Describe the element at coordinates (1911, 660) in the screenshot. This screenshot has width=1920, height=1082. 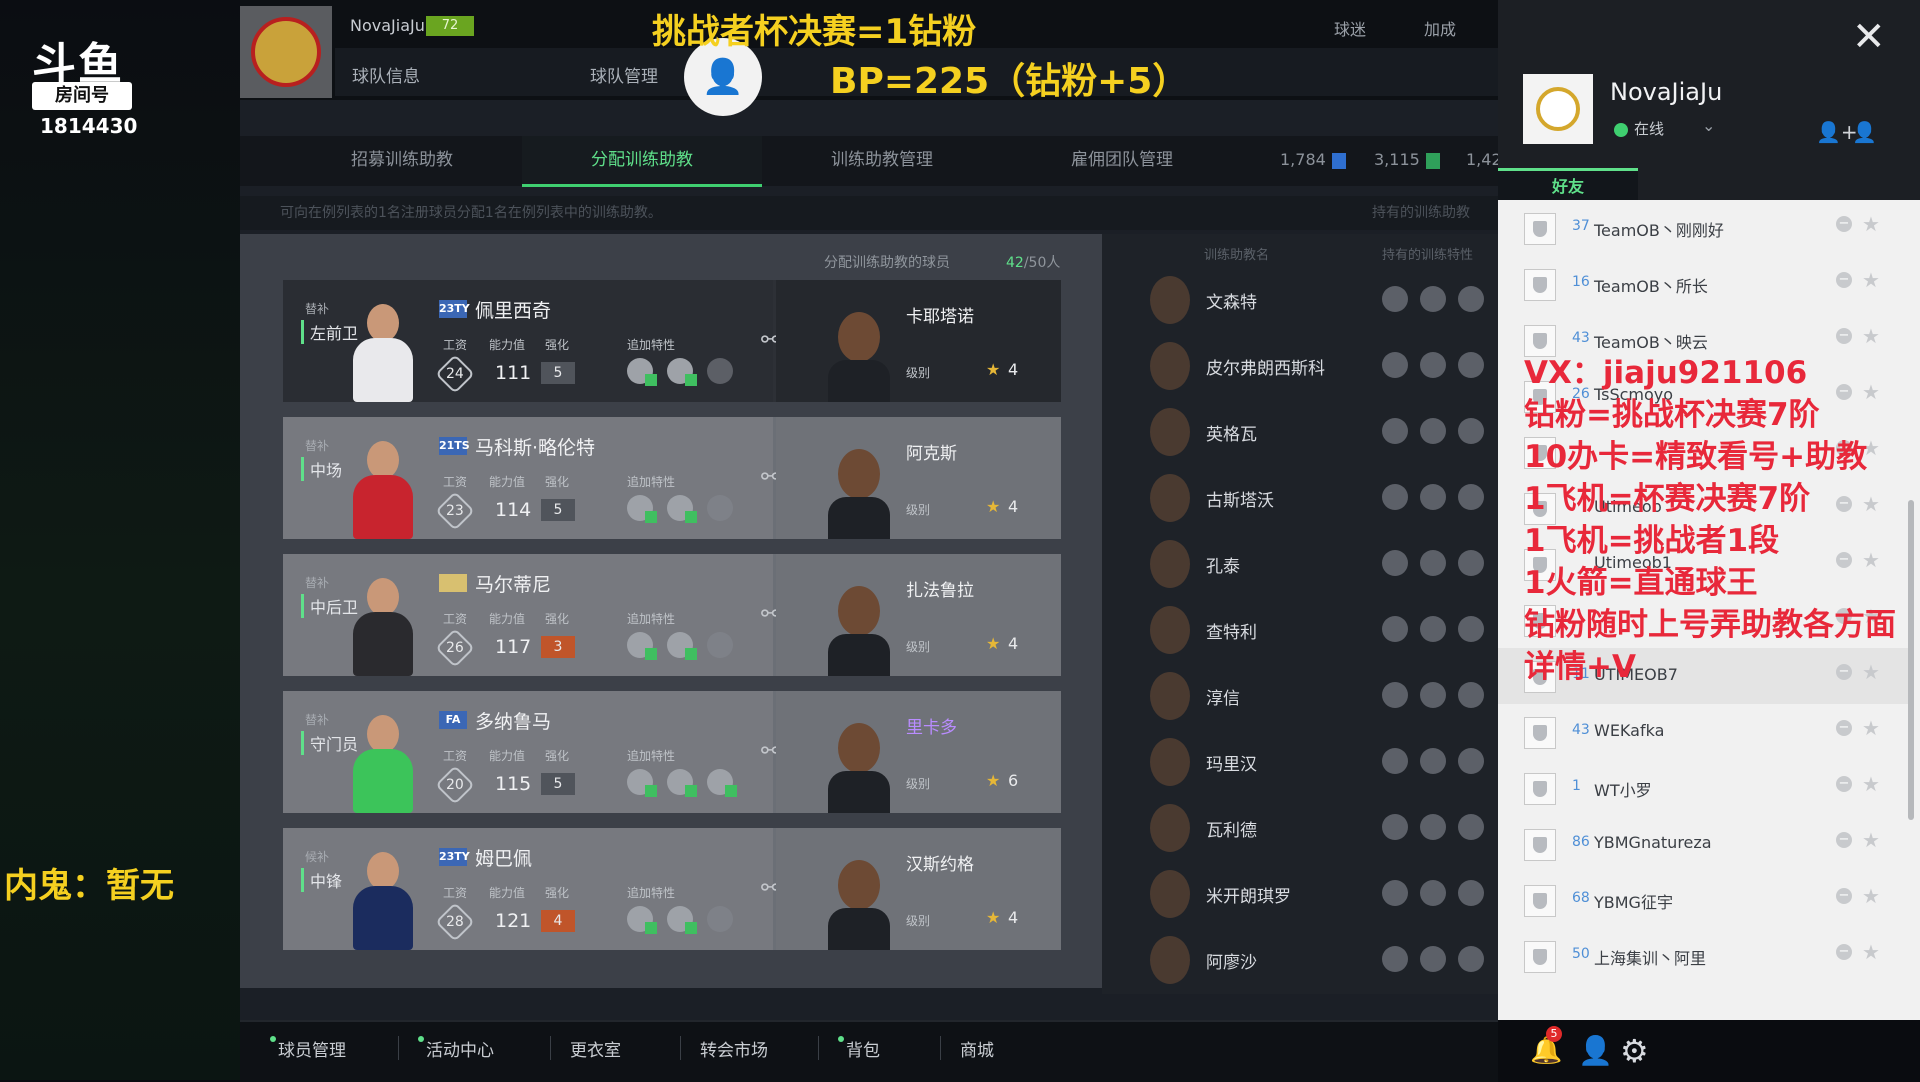
I see `friend-list-scrollbar` at that location.